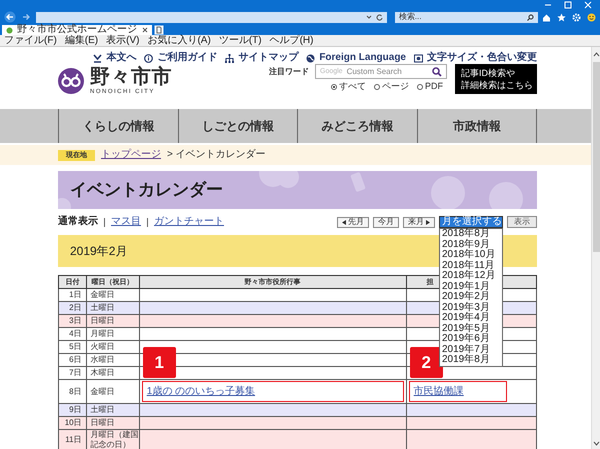 This screenshot has height=449, width=600. What do you see at coordinates (576, 17) in the screenshot?
I see `settings-icon` at bounding box center [576, 17].